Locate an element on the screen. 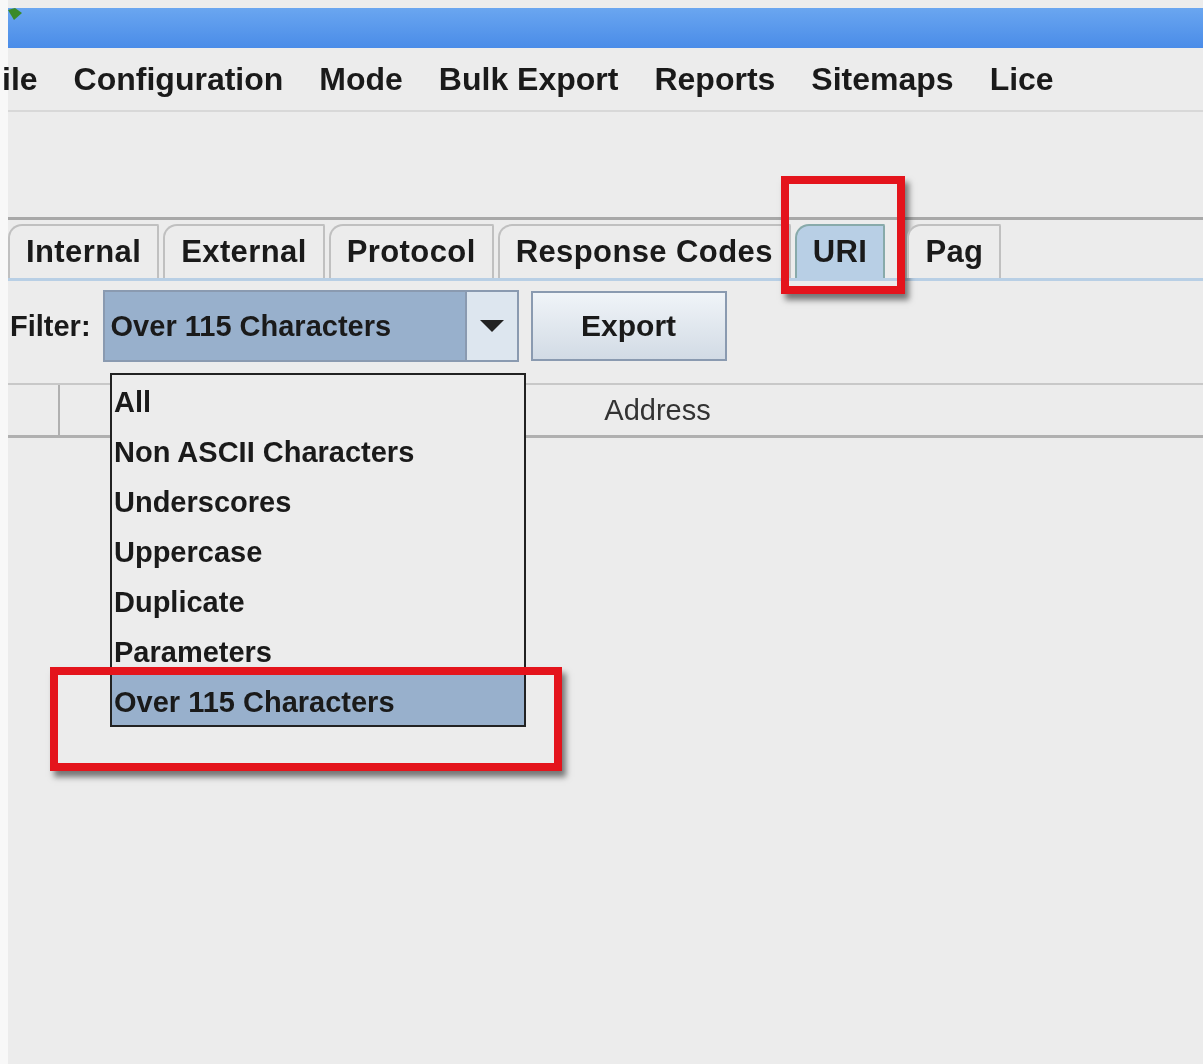 The image size is (1203, 1064). dropdown-option: Underscores is located at coordinates (318, 500).